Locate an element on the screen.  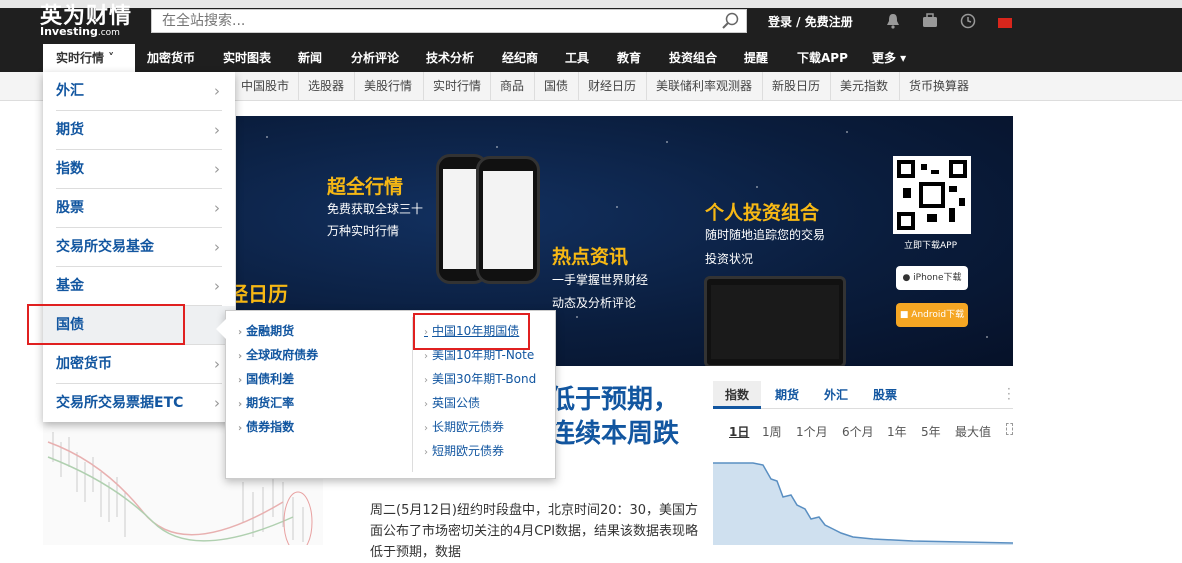
range-1d: 1日 is located at coordinates (739, 431).